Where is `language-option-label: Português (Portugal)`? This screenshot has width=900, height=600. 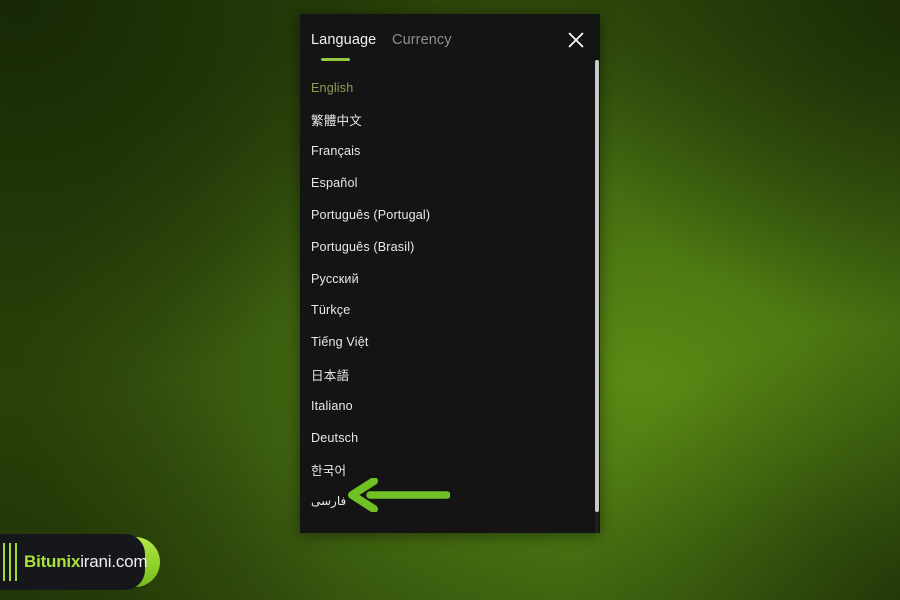 language-option-label: Português (Portugal) is located at coordinates (371, 215).